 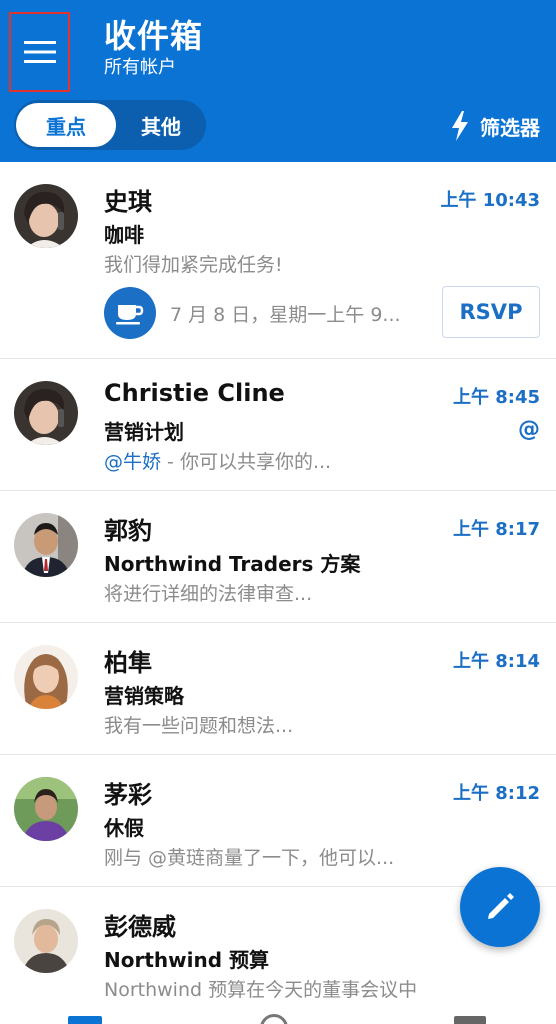 What do you see at coordinates (140, 927) in the screenshot?
I see `sender-name: 彭德威` at bounding box center [140, 927].